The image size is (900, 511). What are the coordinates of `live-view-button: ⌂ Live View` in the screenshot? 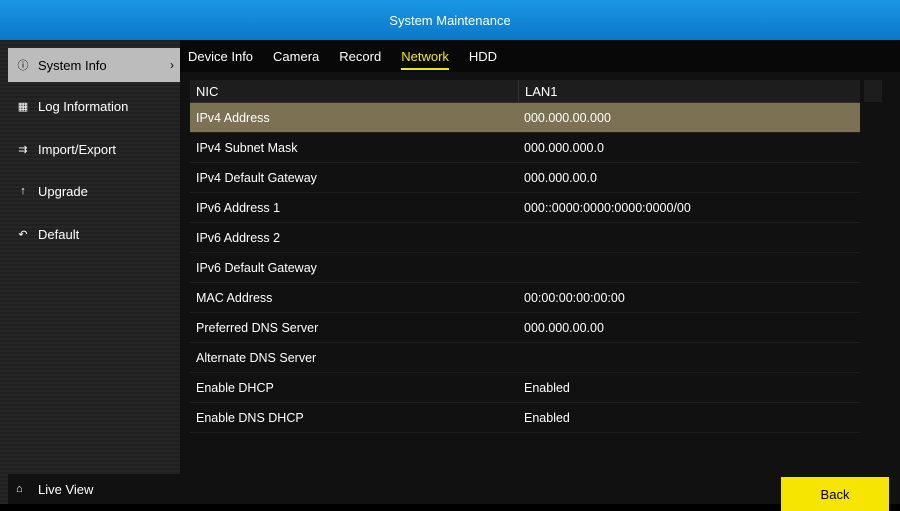 It's located at (94, 489).